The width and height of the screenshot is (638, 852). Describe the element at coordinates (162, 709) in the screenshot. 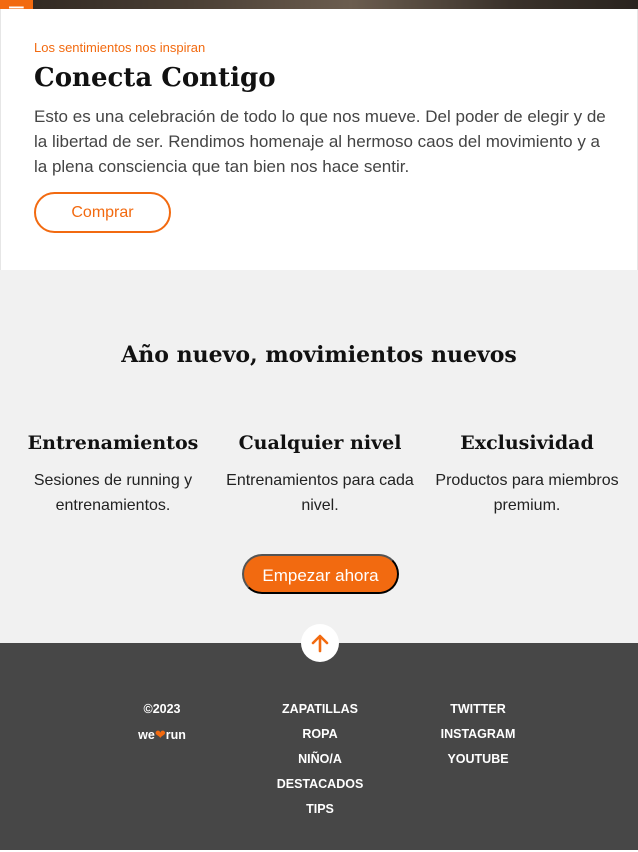

I see `copyright: ©2023` at that location.